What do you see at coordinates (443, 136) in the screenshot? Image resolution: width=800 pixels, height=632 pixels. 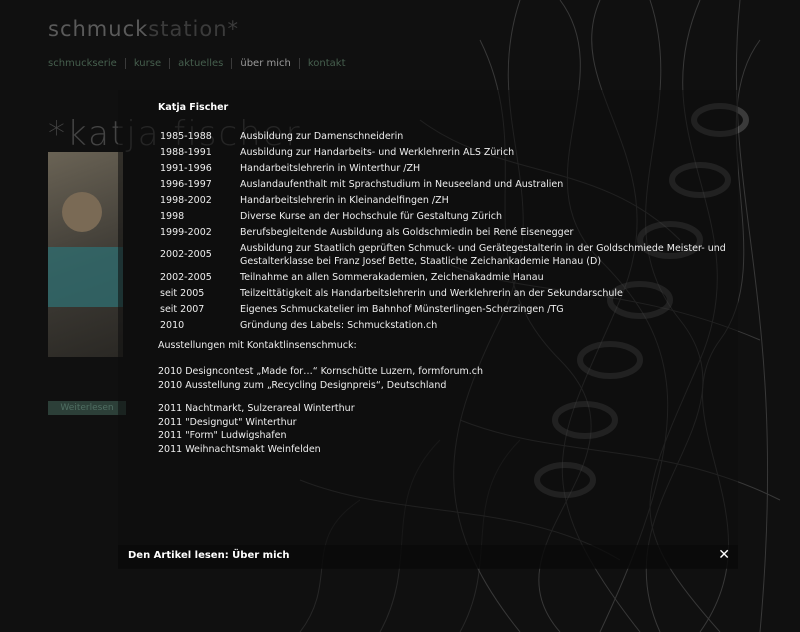 I see `cv-row: 1985-1988 Ausbildung zur Damenschneiderin` at bounding box center [443, 136].